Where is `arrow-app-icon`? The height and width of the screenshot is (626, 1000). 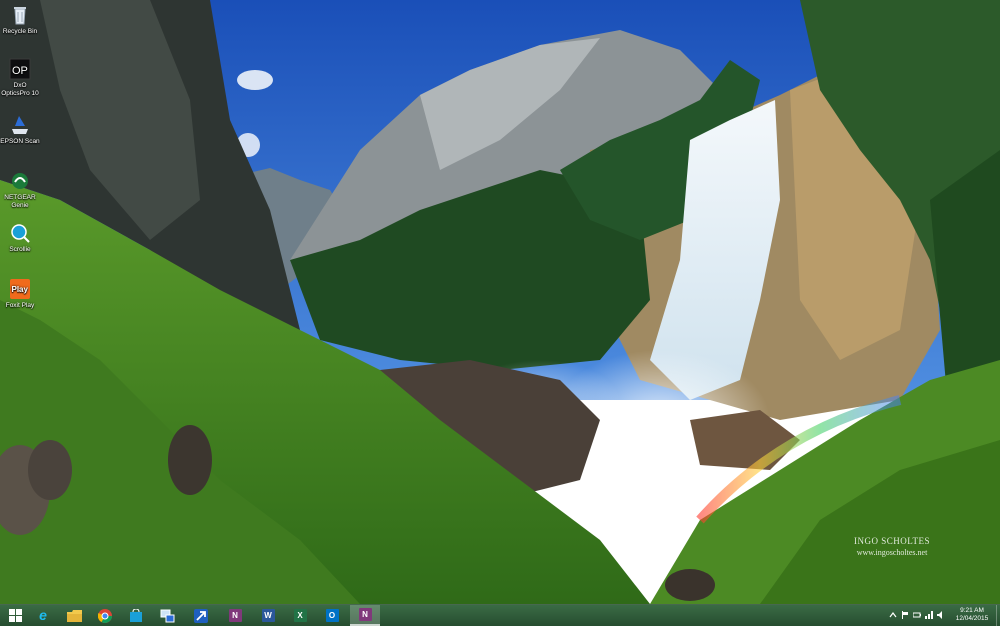 arrow-app-icon is located at coordinates (201, 615).